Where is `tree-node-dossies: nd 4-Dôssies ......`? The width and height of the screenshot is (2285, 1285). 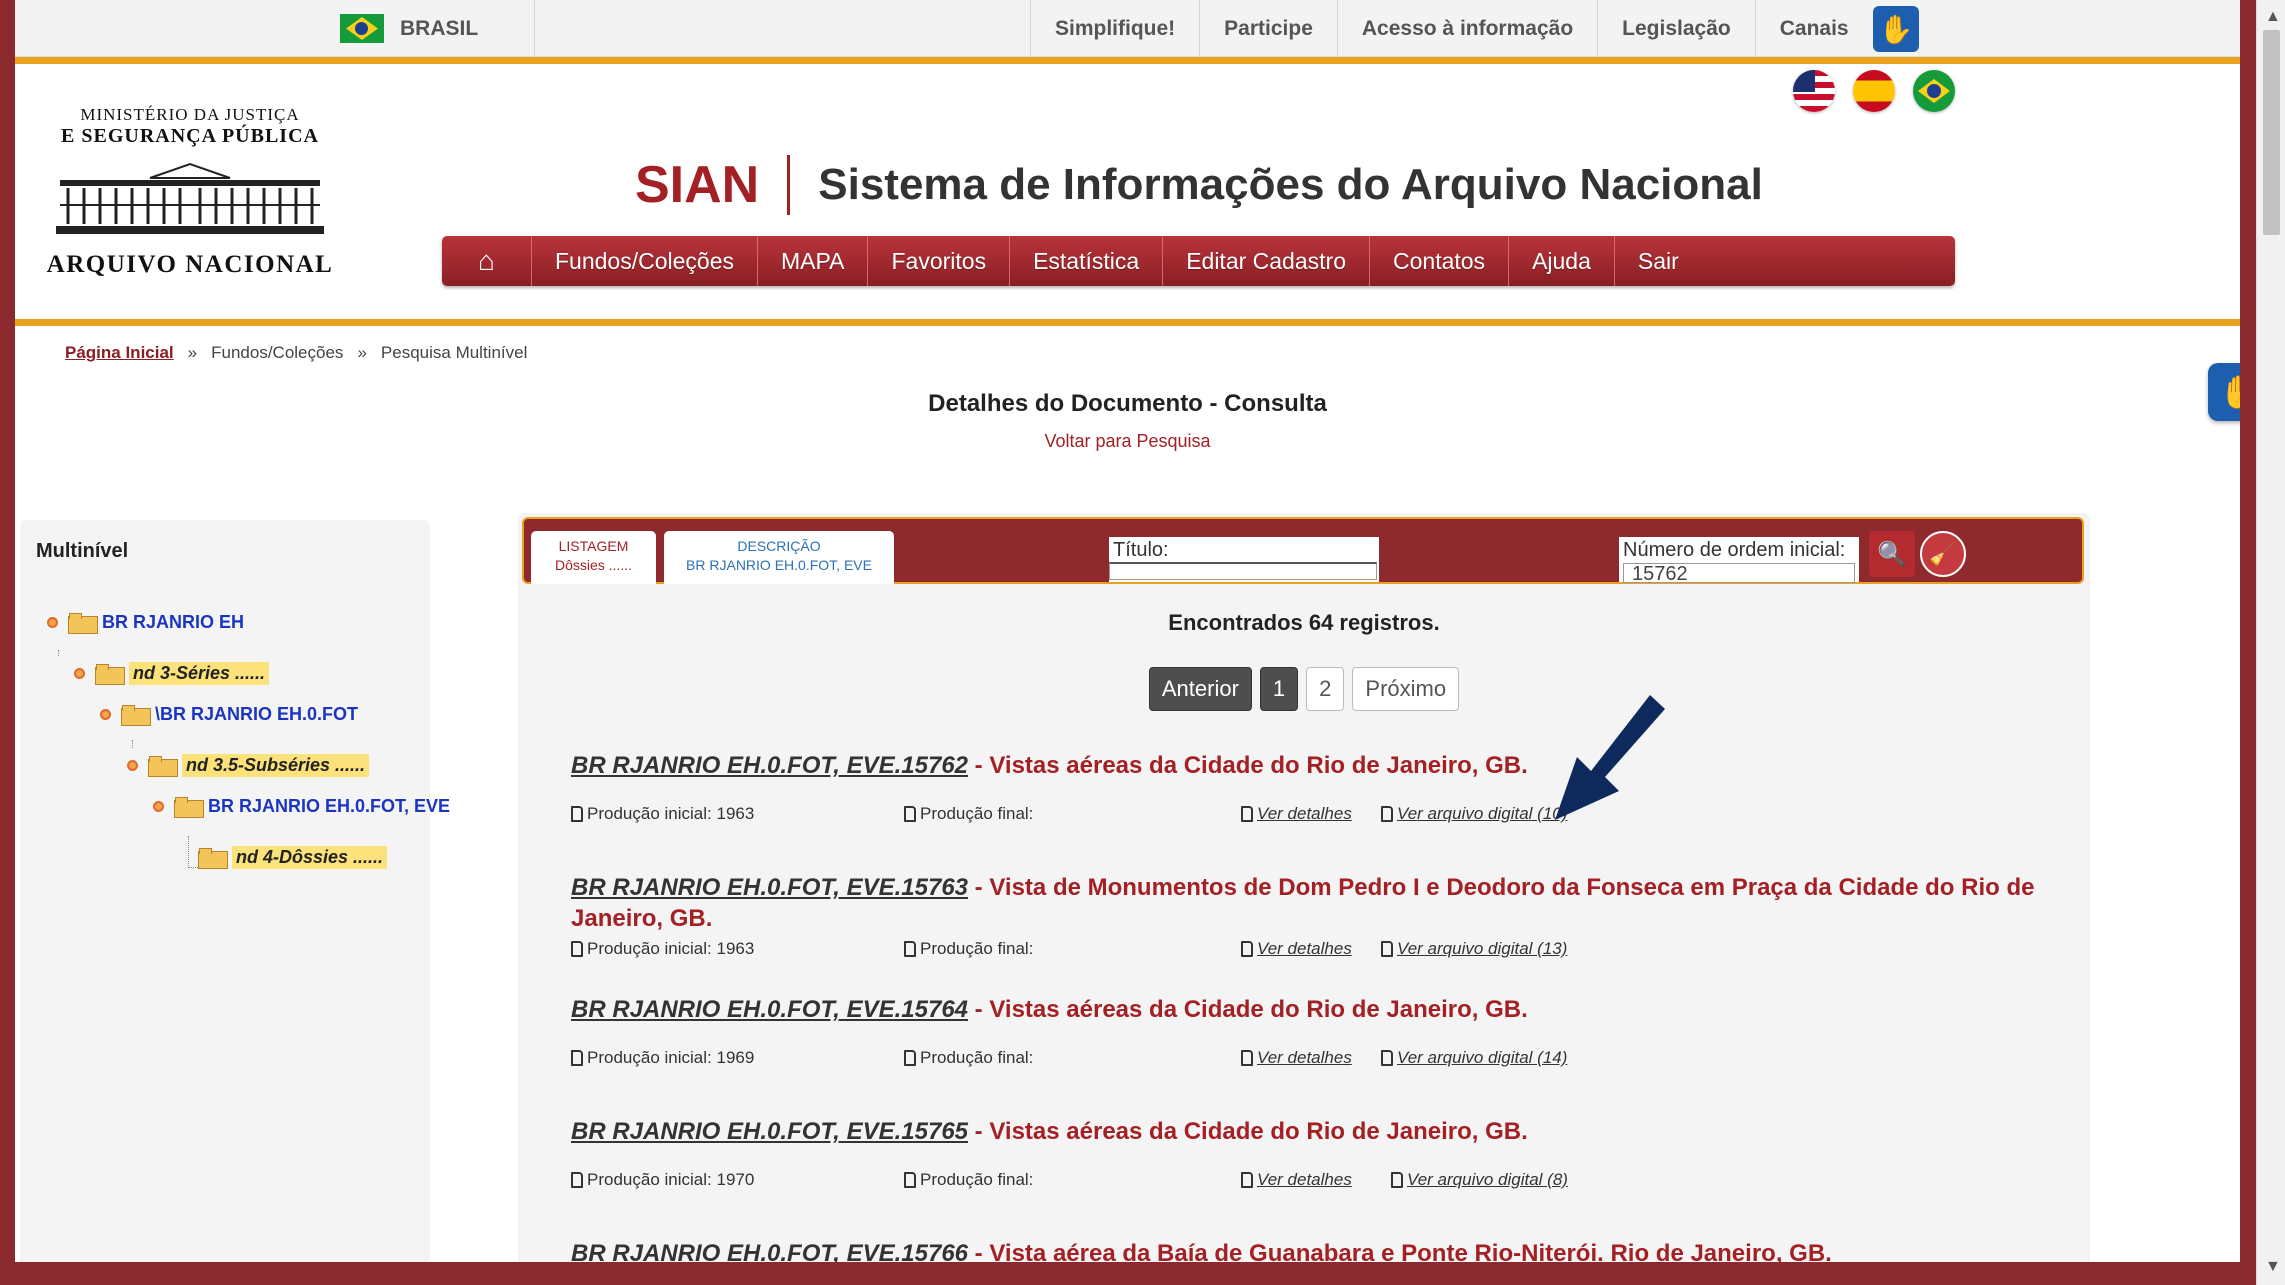
tree-node-dossies: nd 4-Dôssies ...... is located at coordinates (293, 857).